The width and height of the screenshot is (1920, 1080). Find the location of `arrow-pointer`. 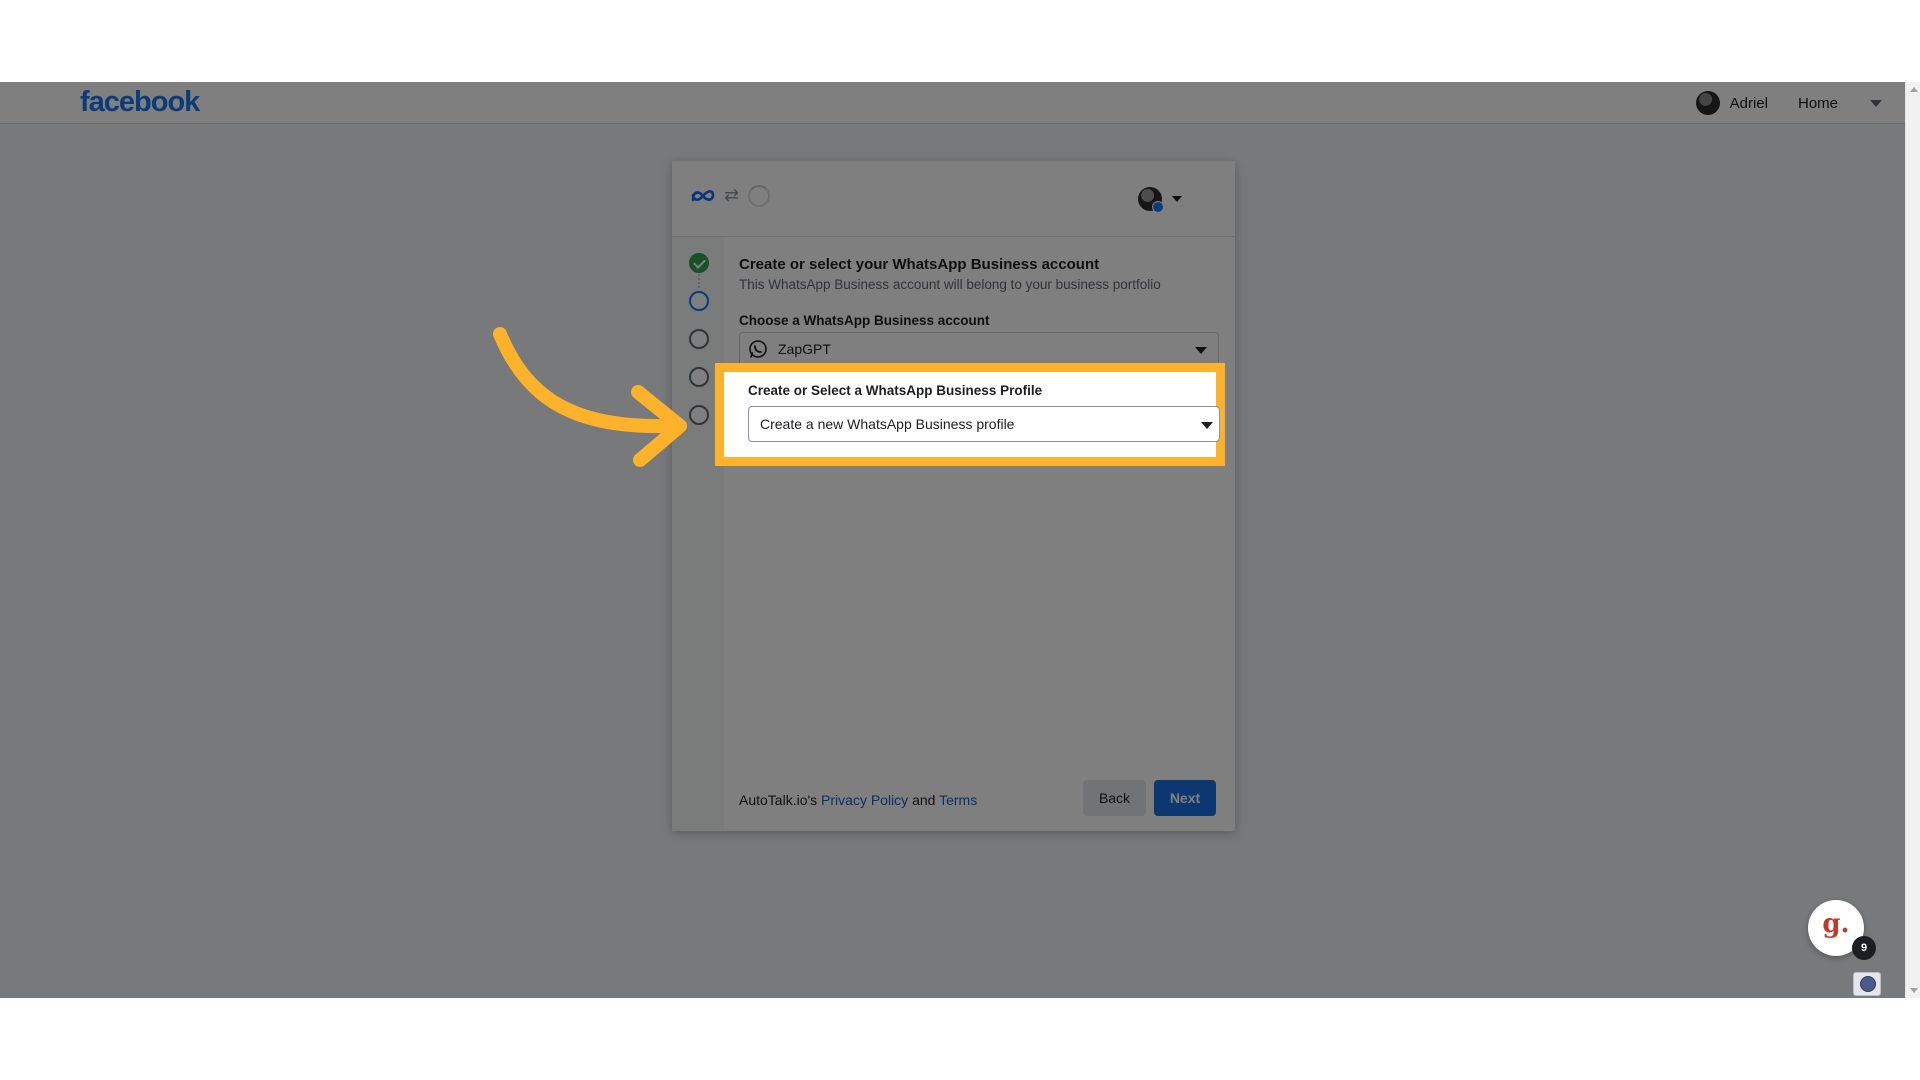

arrow-pointer is located at coordinates (590, 397).